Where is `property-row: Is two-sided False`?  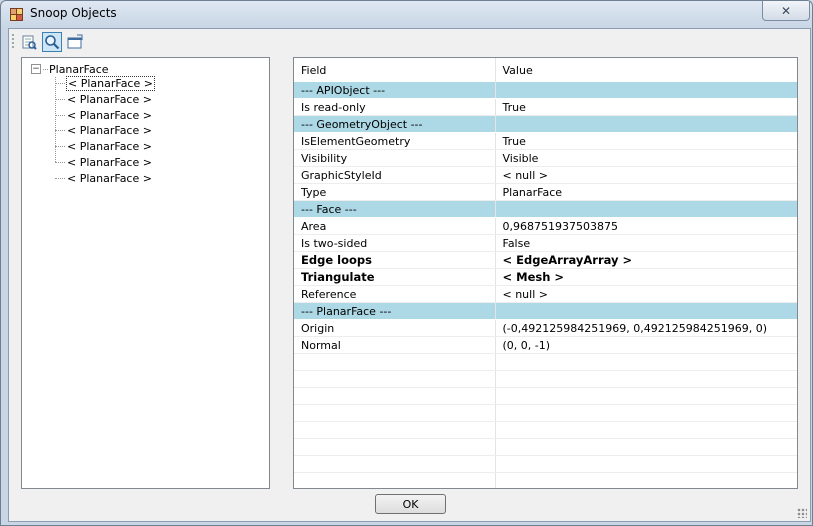
property-row: Is two-sided False is located at coordinates (545, 243).